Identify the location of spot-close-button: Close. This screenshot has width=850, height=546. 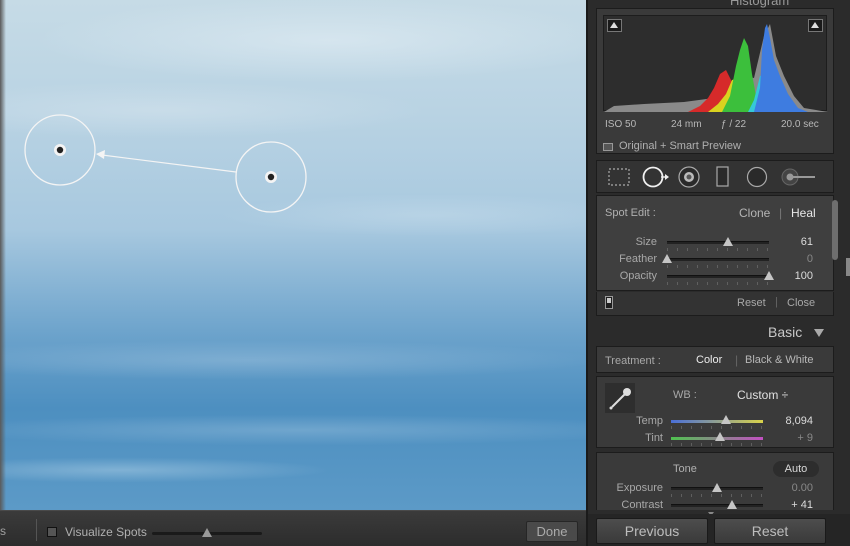
(801, 303).